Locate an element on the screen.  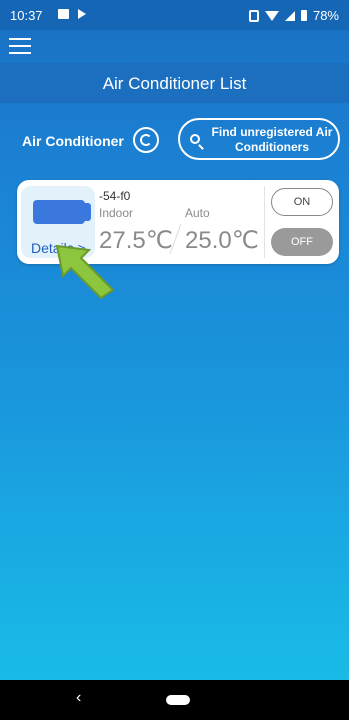
set-temperature: 25.0℃ is located at coordinates (222, 240).